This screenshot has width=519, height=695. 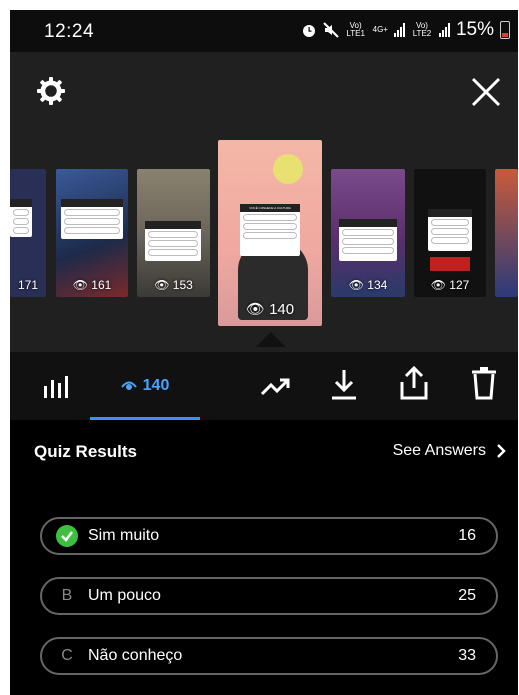 I want to click on answer-letter: C, so click(x=67, y=655).